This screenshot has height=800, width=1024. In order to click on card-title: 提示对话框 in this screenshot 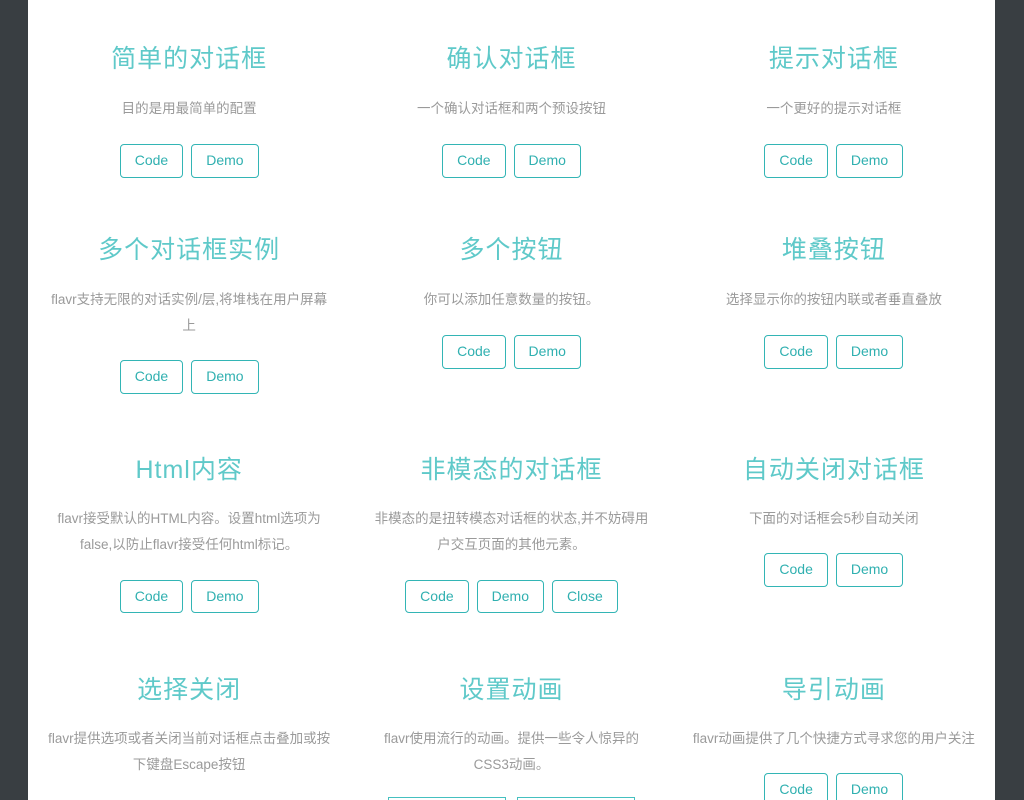, I will do `click(833, 59)`.